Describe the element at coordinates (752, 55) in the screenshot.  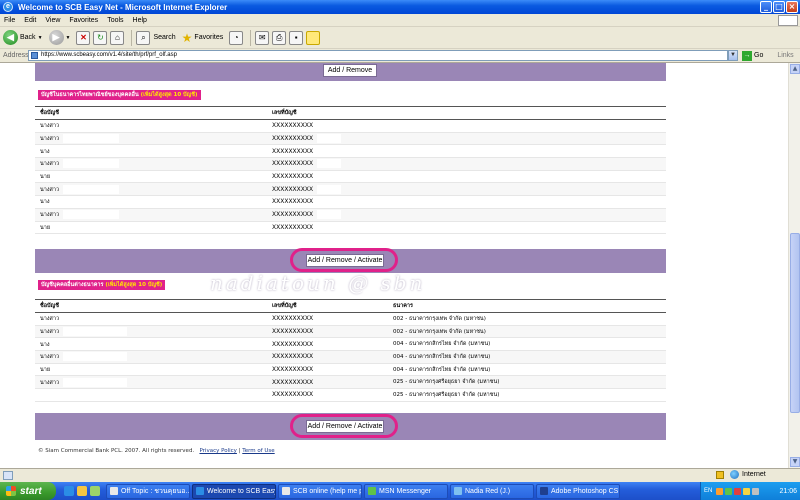
I see `go-button: → Go` at that location.